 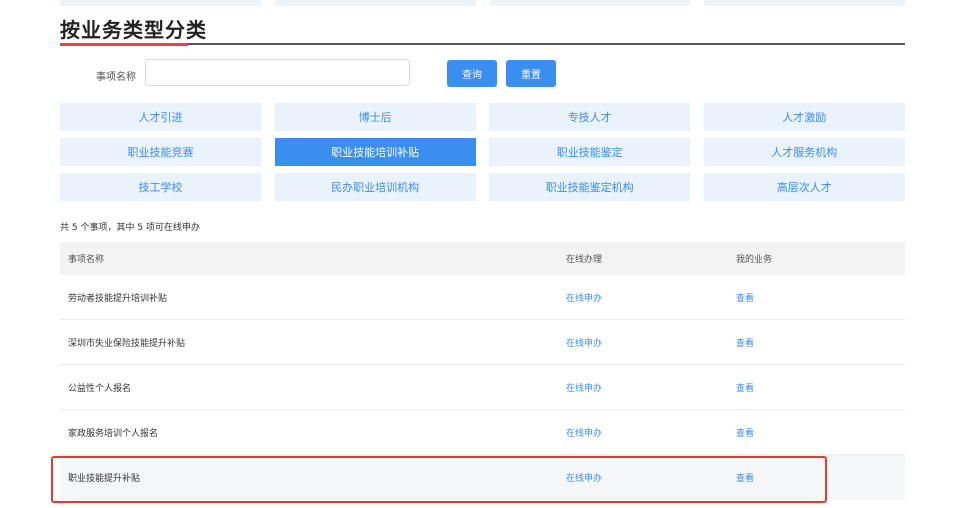 I want to click on item-name: 公益性个人报名, so click(x=100, y=388).